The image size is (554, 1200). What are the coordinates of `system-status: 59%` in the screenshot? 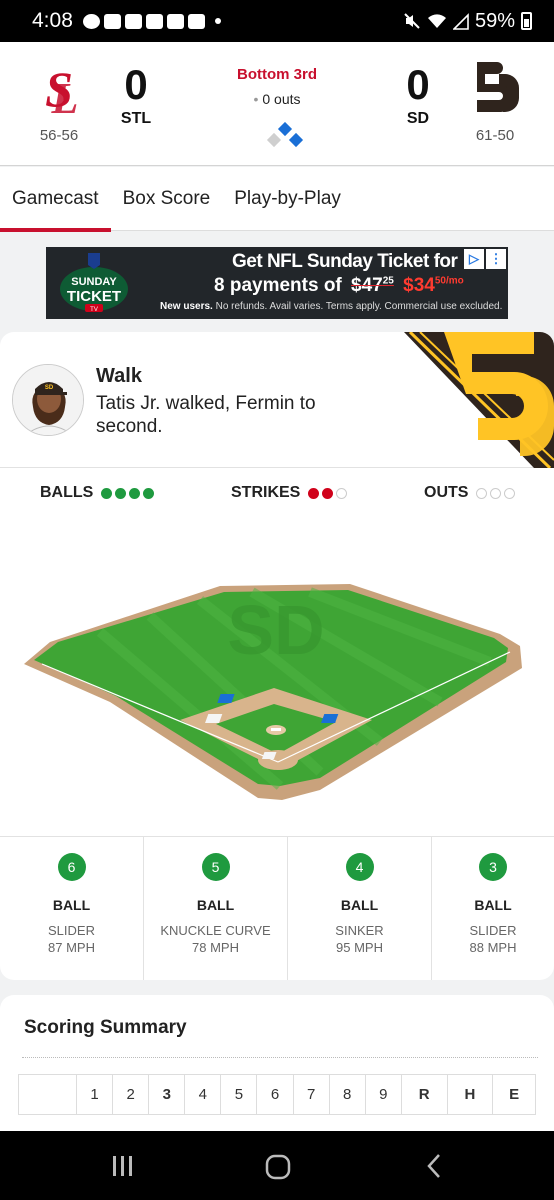 It's located at (467, 21).